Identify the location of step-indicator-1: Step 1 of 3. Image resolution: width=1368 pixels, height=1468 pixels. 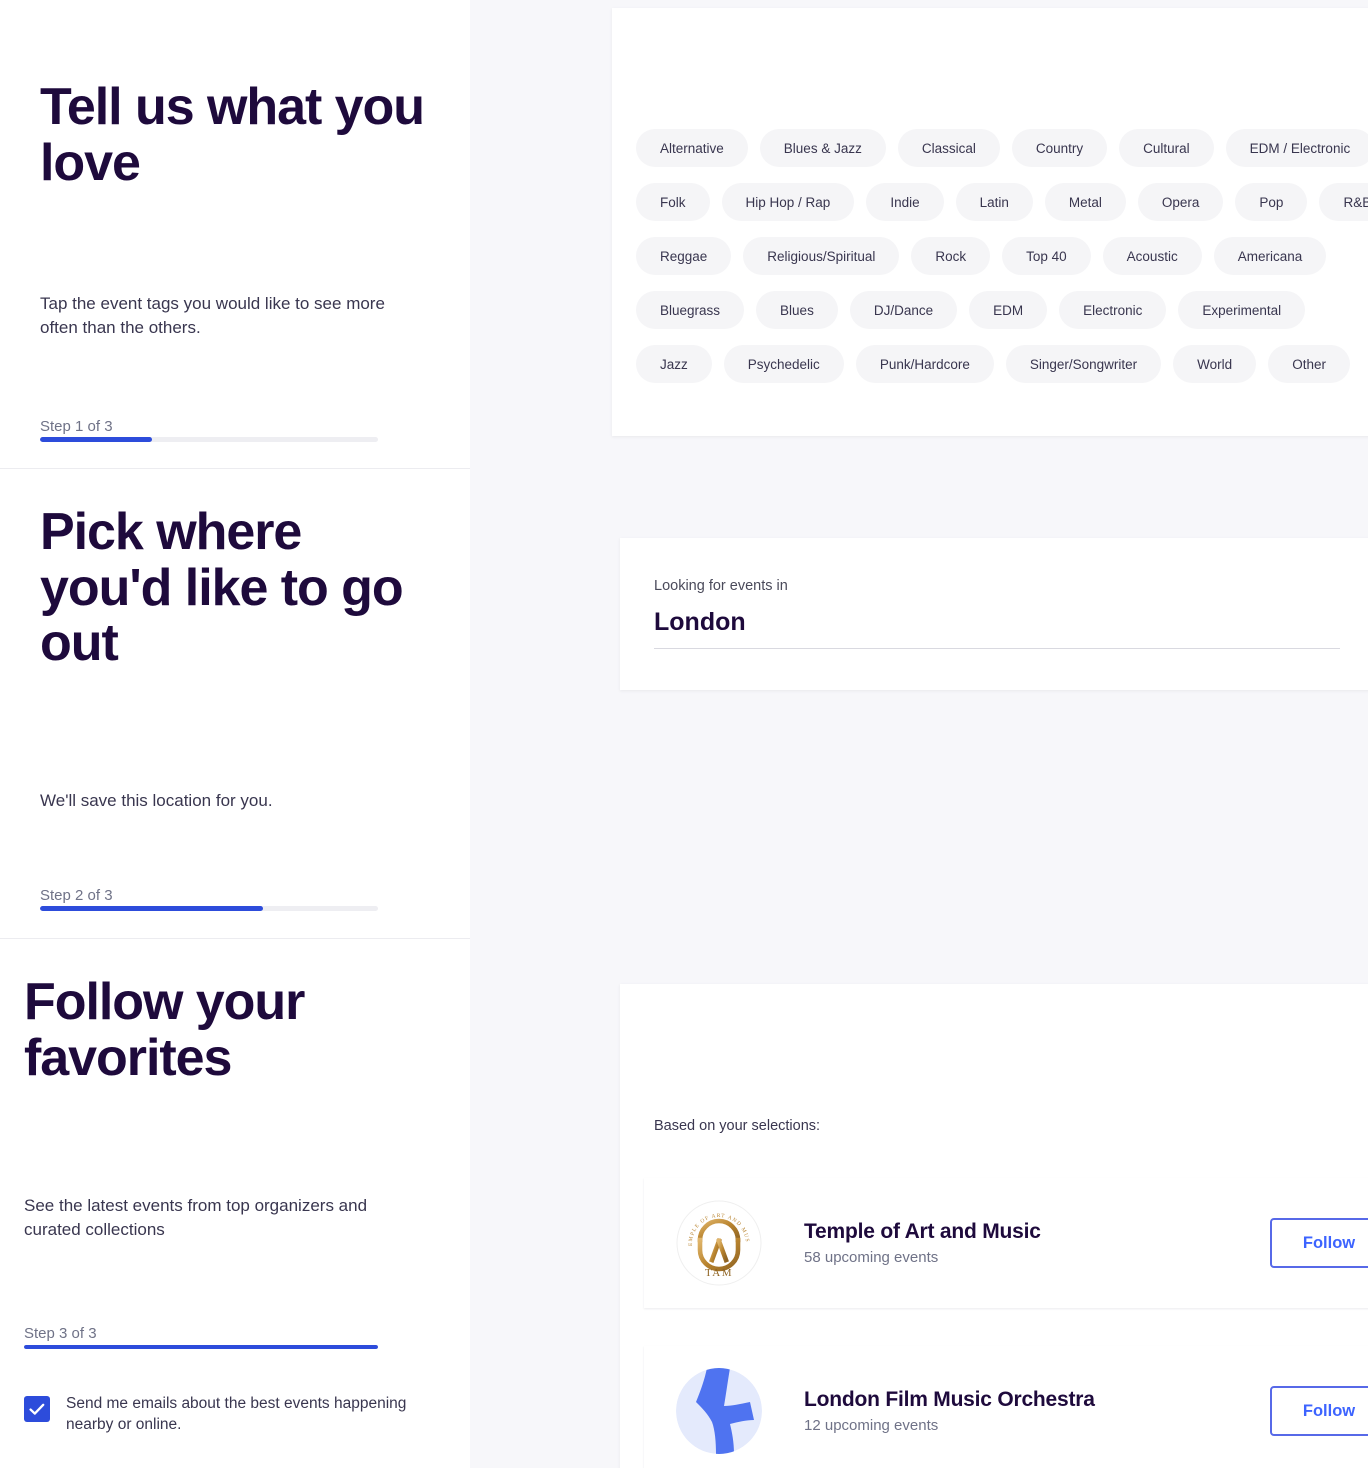
(76, 426).